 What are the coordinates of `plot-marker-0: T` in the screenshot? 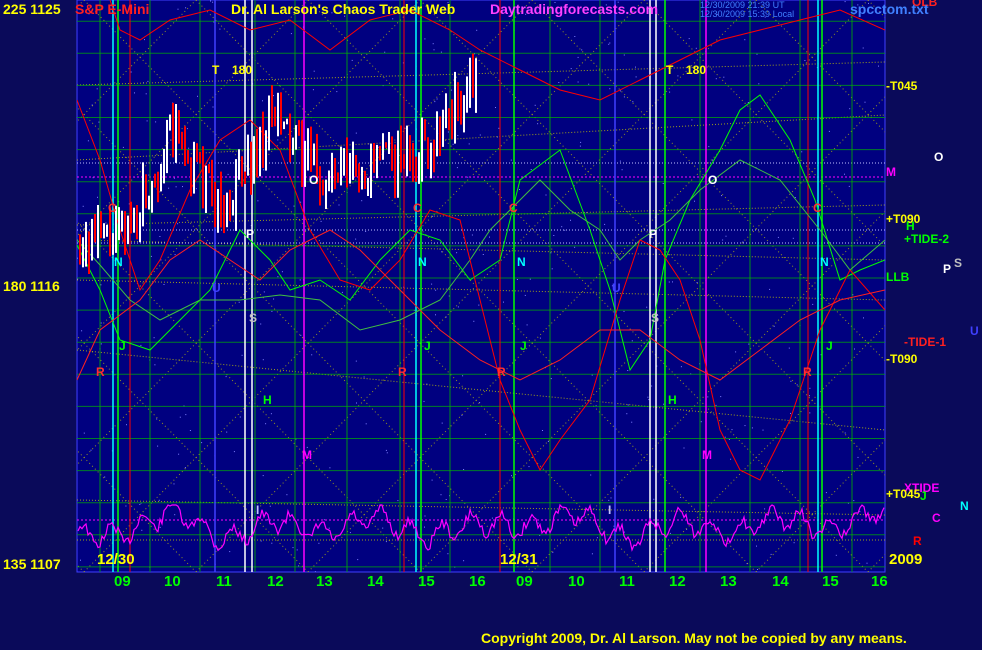 It's located at (216, 70).